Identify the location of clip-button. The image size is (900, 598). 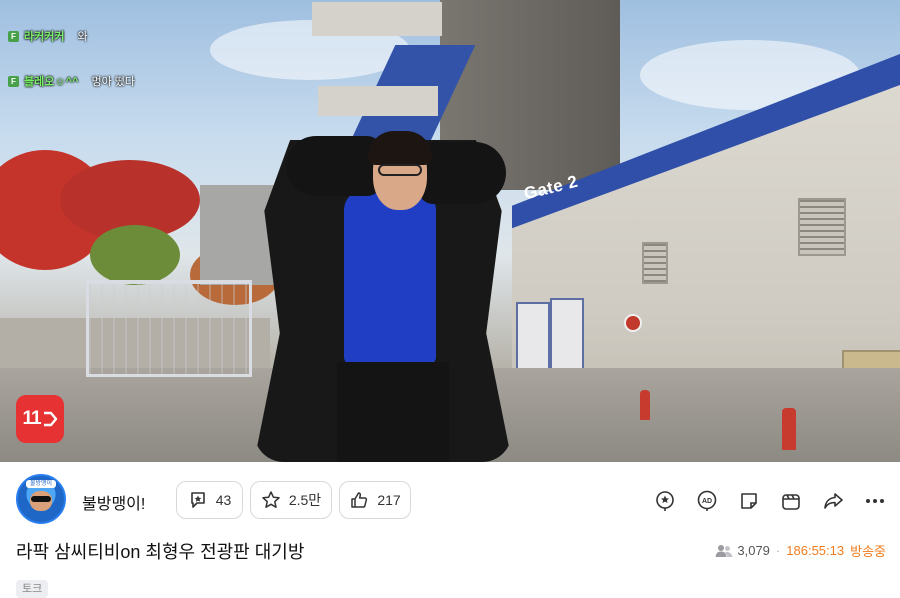
(791, 501).